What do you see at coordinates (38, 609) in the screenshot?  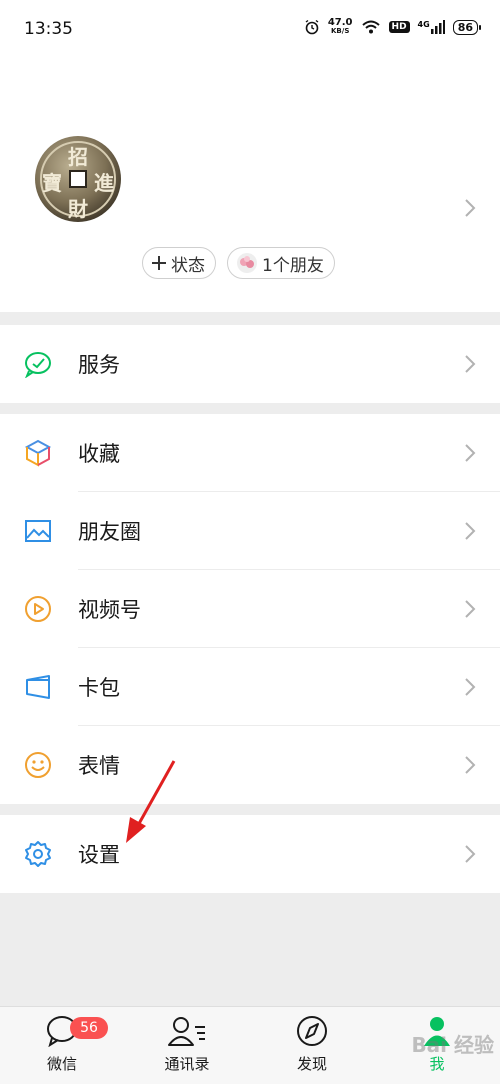 I see `play-circle-icon` at bounding box center [38, 609].